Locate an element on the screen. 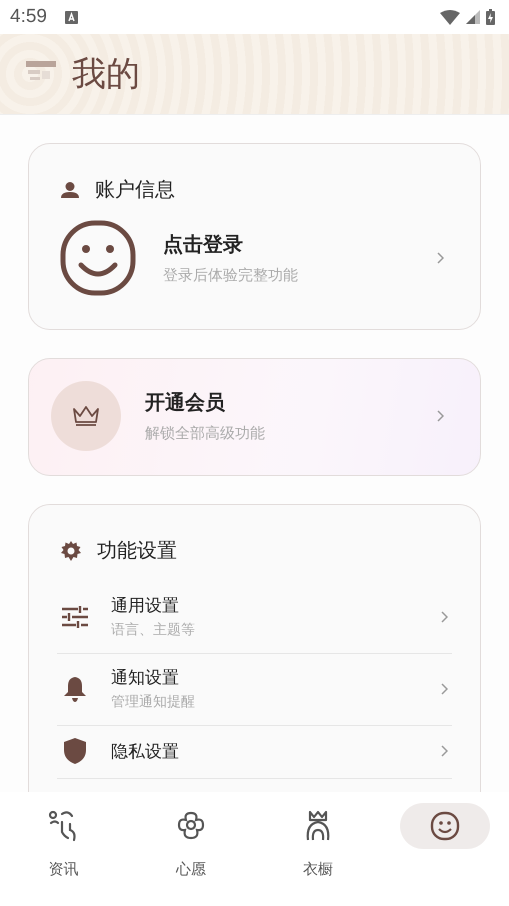 The width and height of the screenshot is (509, 906). item-title: 通知设置 is located at coordinates (145, 678).